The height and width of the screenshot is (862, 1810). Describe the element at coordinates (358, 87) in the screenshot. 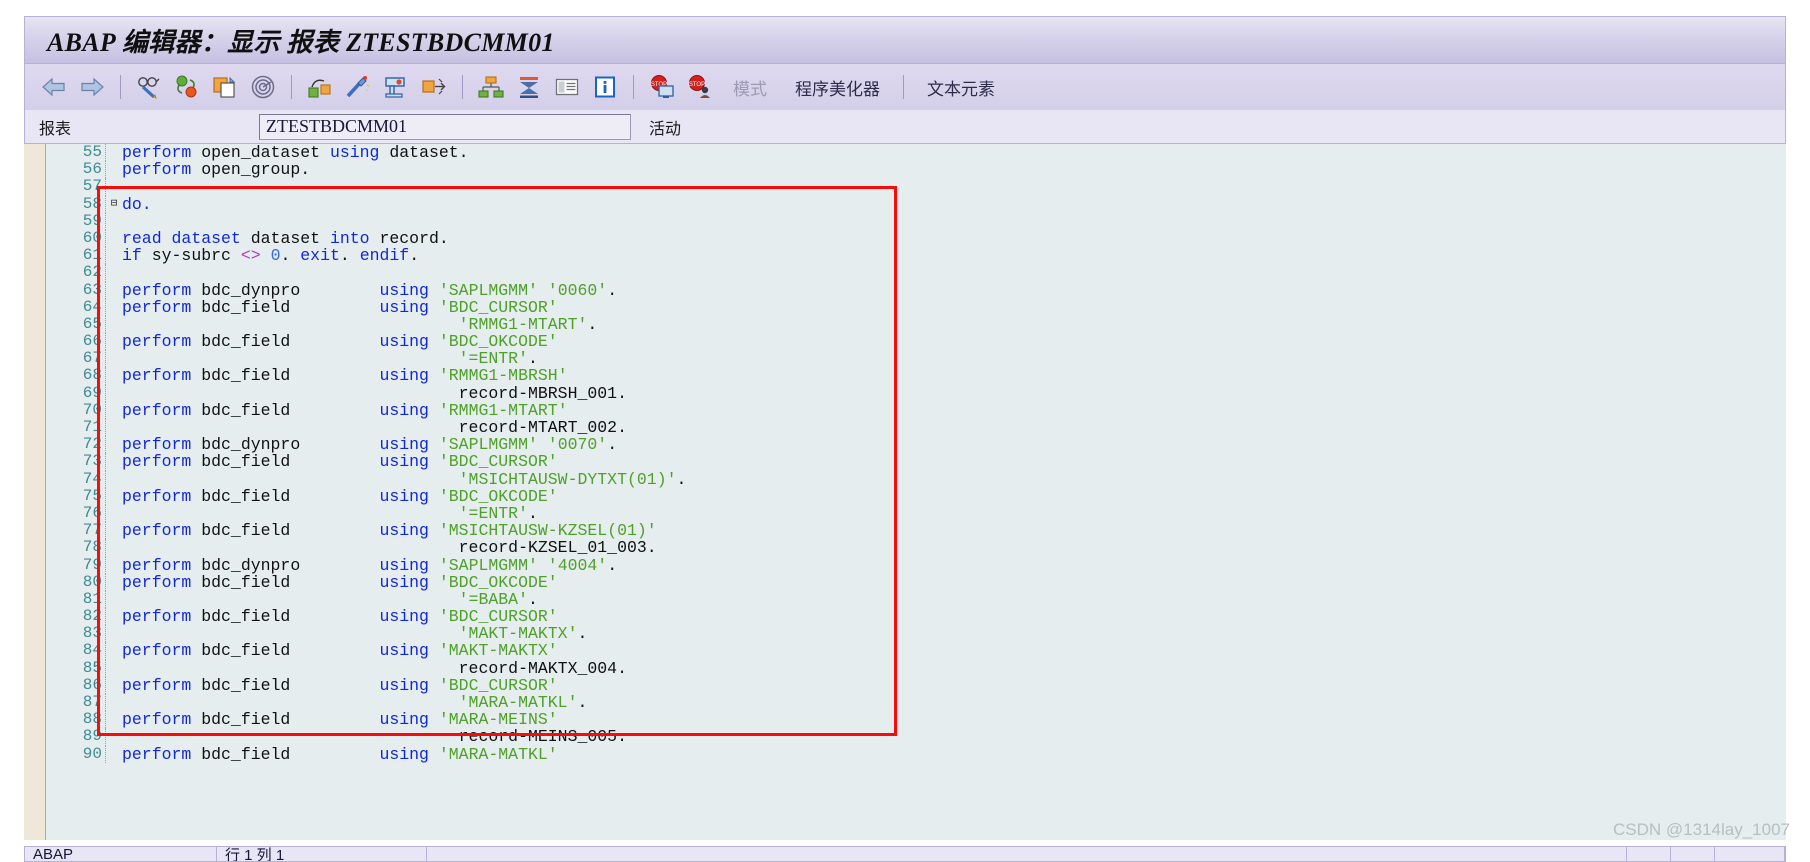

I see `pretty-printer-icon` at that location.